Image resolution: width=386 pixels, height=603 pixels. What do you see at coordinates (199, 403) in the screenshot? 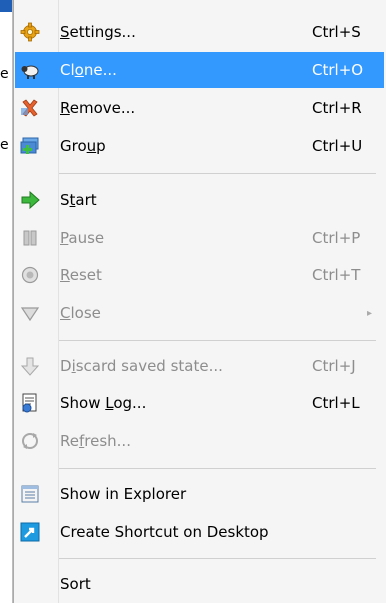
I see `menu-item-show-log: Show Log... Ctrl+L` at bounding box center [199, 403].